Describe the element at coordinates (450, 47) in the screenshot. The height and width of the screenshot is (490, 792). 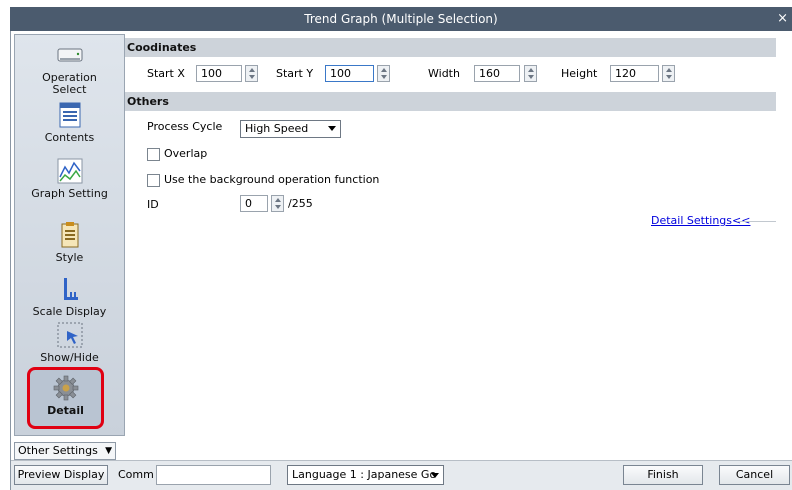
I see `section-header-coordinates: Coodinates` at that location.